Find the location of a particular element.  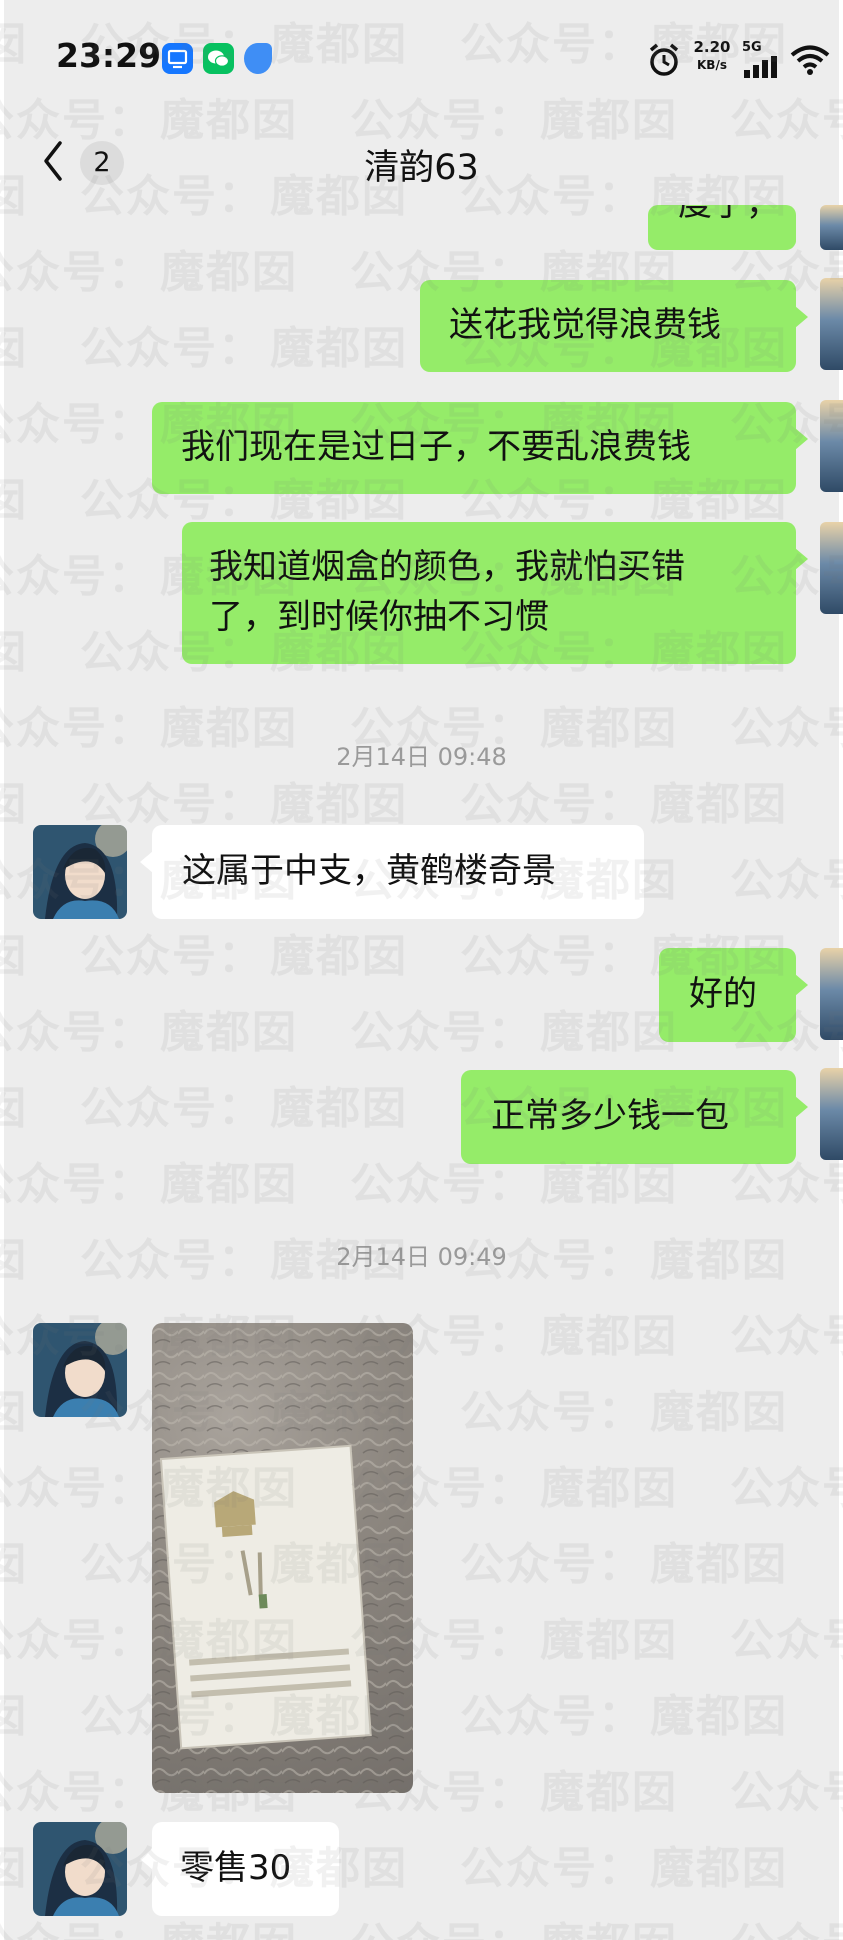

message-bubble-outgoing: 我们现在是过日子，不要乱浪费钱 is located at coordinates (480, 448).